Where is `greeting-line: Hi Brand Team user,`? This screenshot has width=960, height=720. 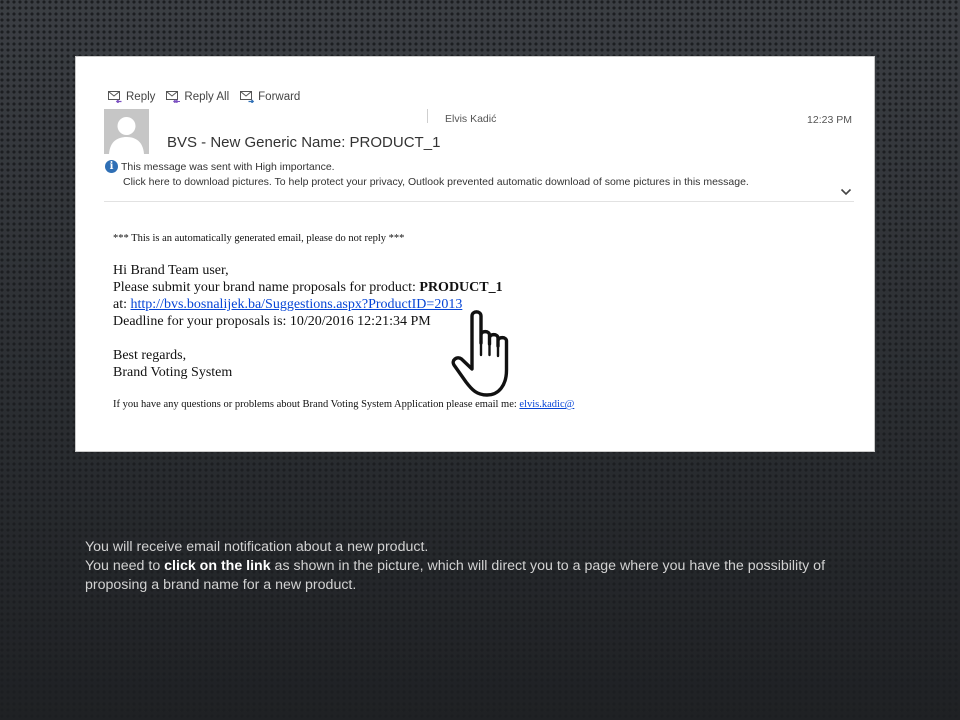
greeting-line: Hi Brand Team user, is located at coordinates (171, 270).